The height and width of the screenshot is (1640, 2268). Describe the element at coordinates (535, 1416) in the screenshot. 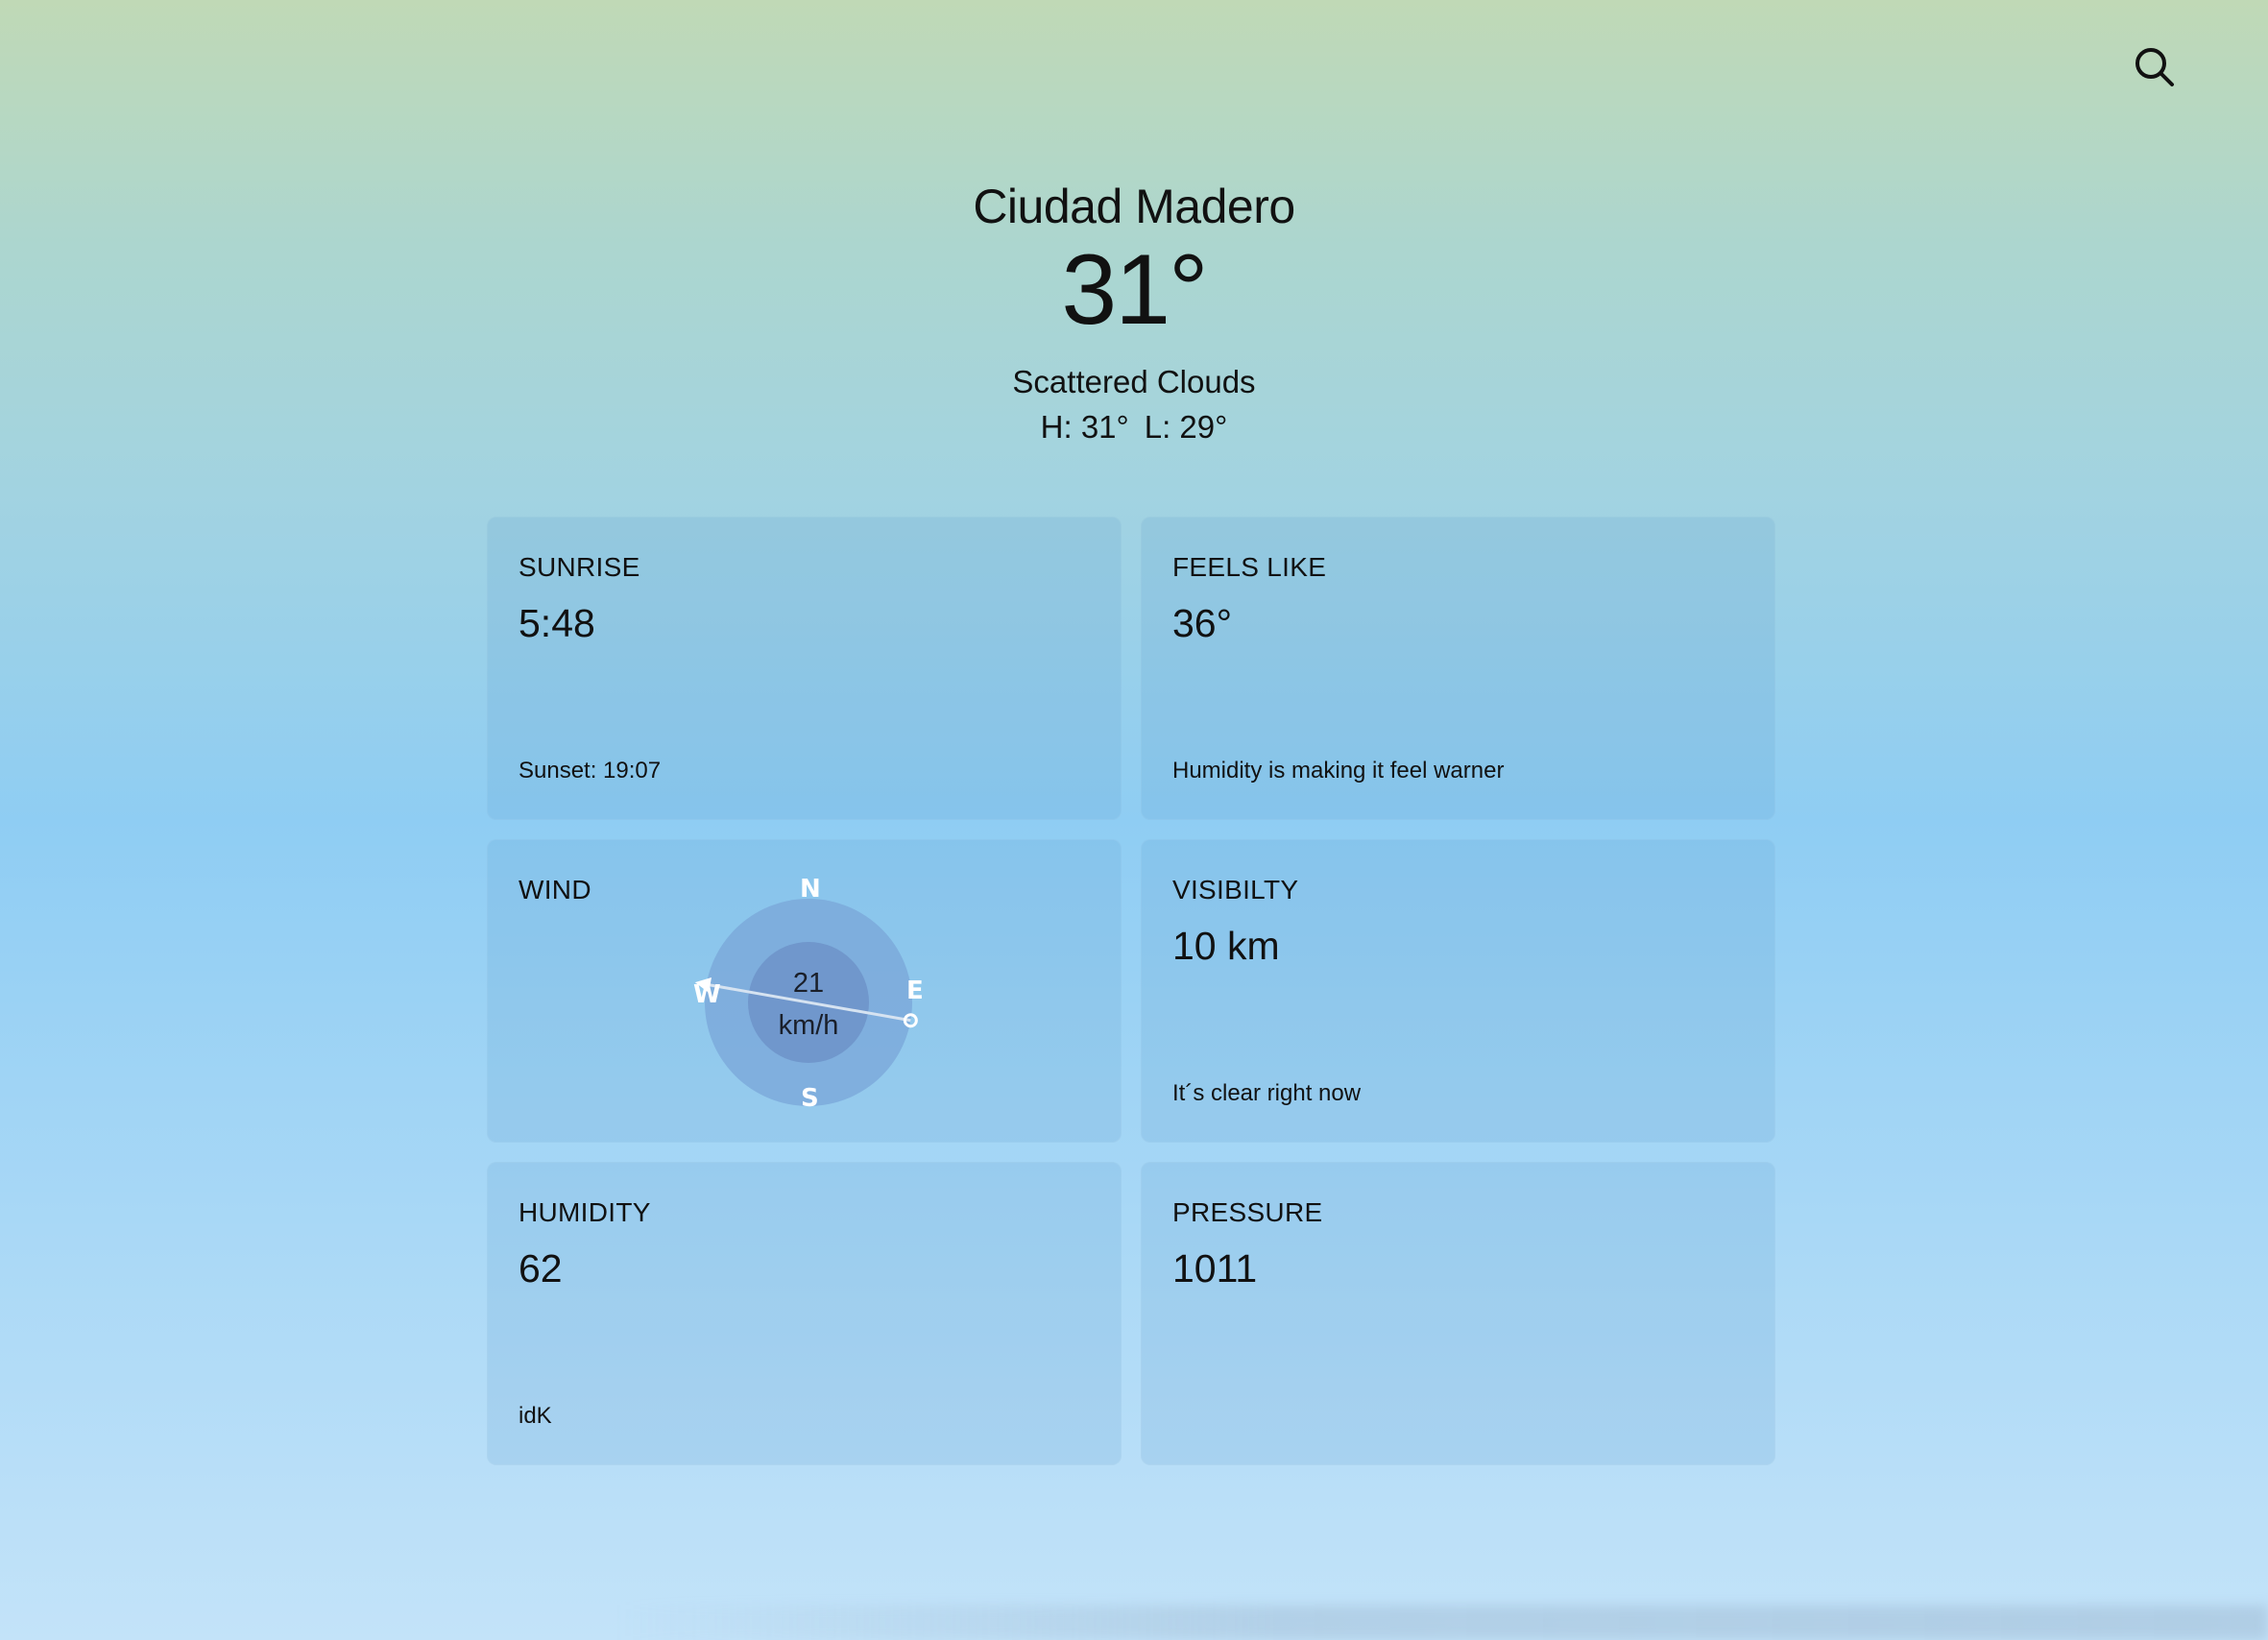

I see `humidity-note: idK` at that location.